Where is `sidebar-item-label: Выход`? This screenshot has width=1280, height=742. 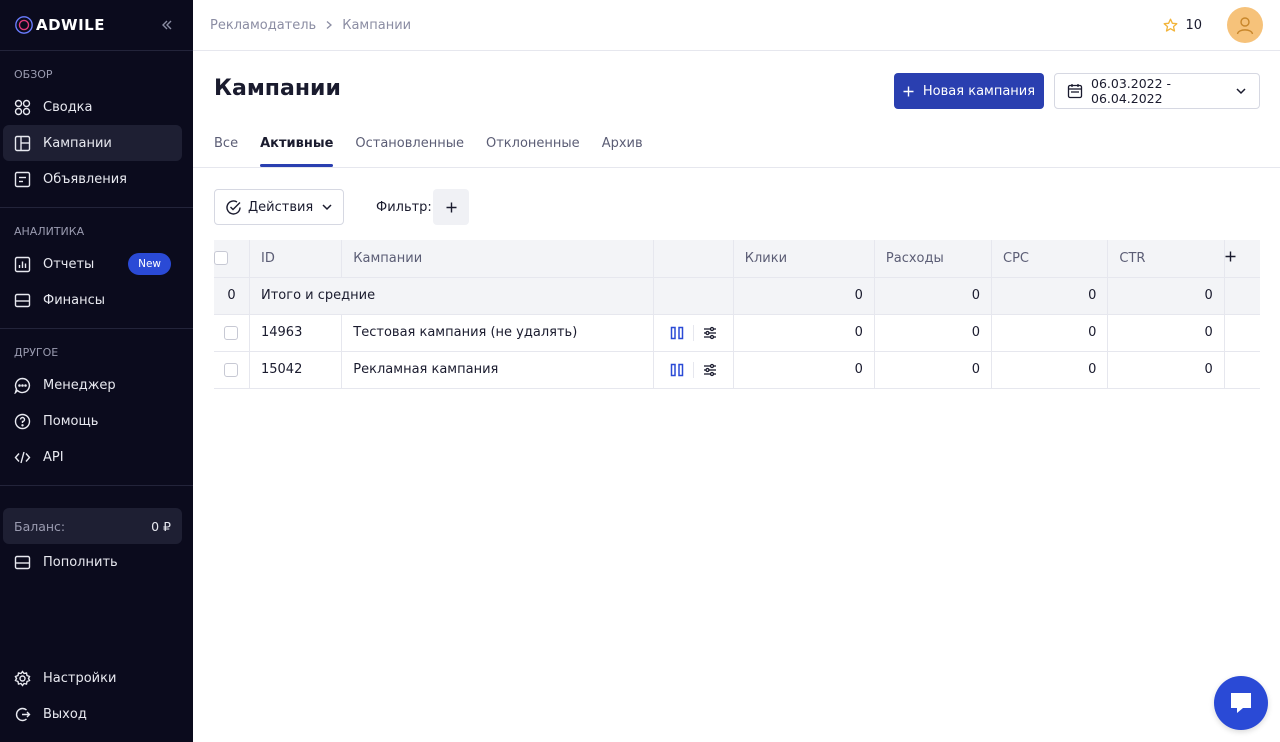 sidebar-item-label: Выход is located at coordinates (65, 714).